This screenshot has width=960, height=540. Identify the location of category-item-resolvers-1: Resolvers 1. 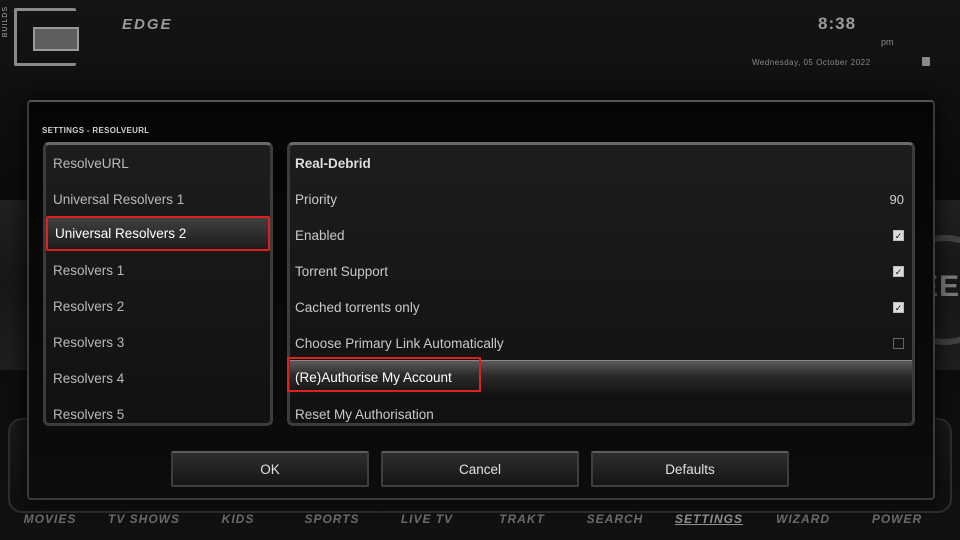
(158, 270).